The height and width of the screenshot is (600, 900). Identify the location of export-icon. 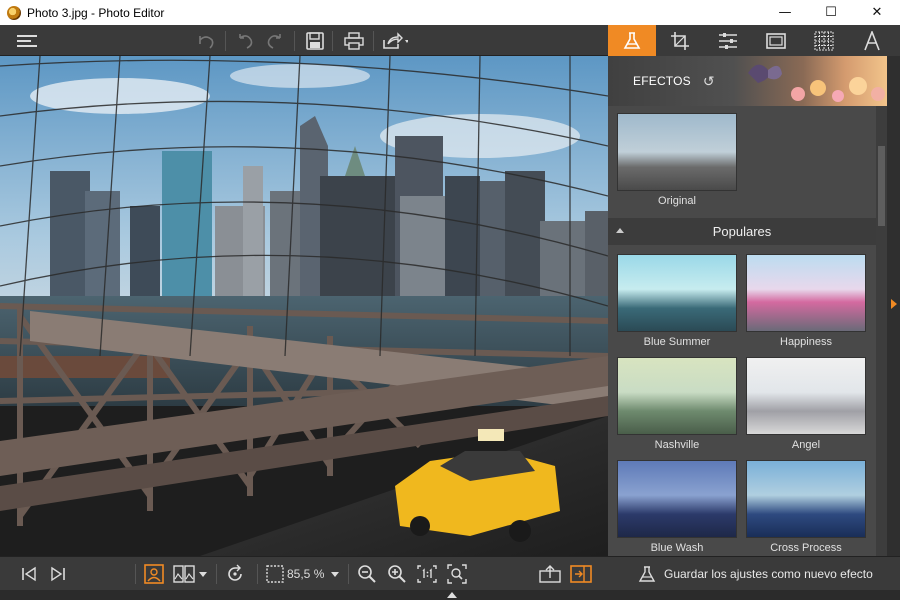
(550, 574).